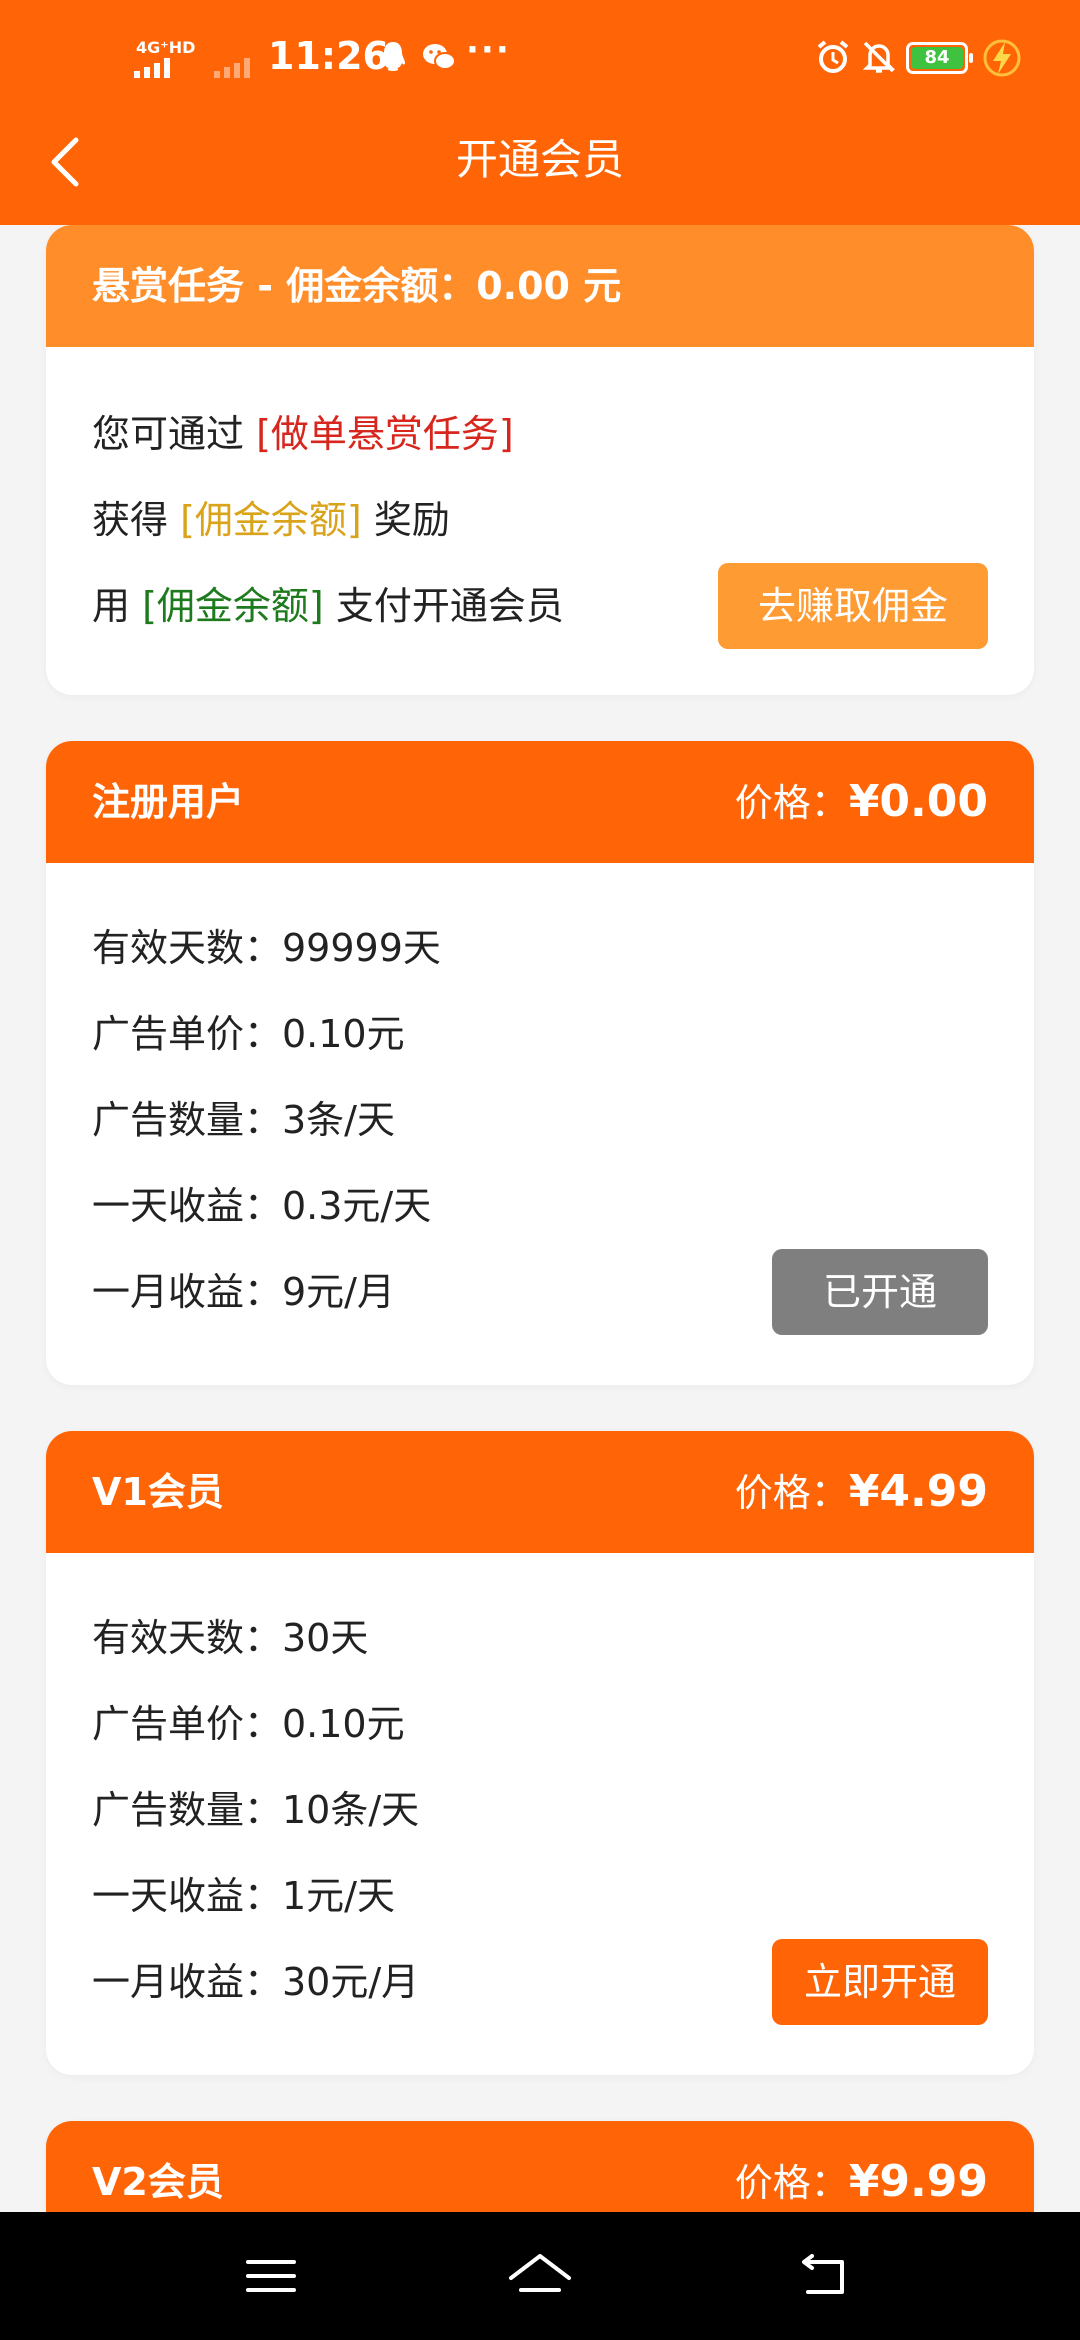  I want to click on system-navigation-bar, so click(540, 2276).